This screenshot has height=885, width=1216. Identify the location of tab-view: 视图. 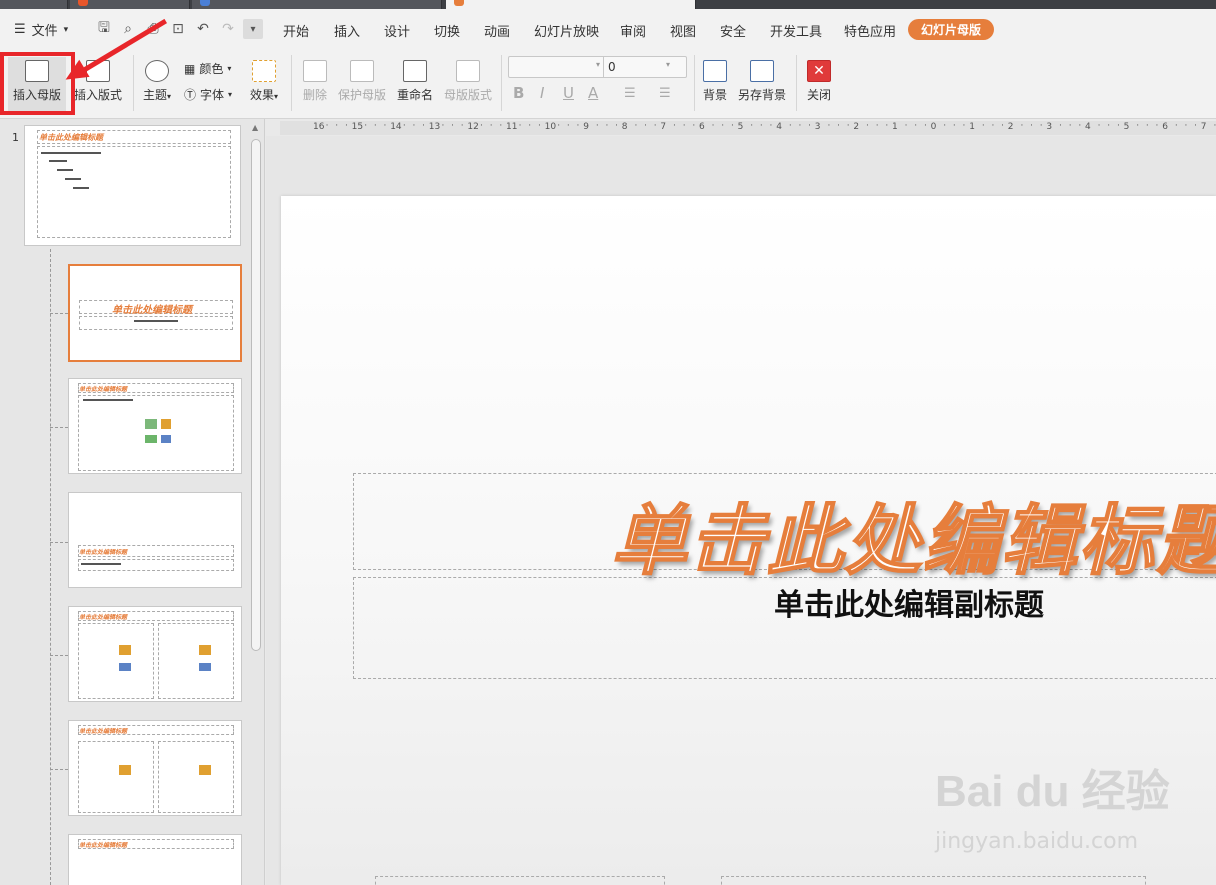
(683, 30).